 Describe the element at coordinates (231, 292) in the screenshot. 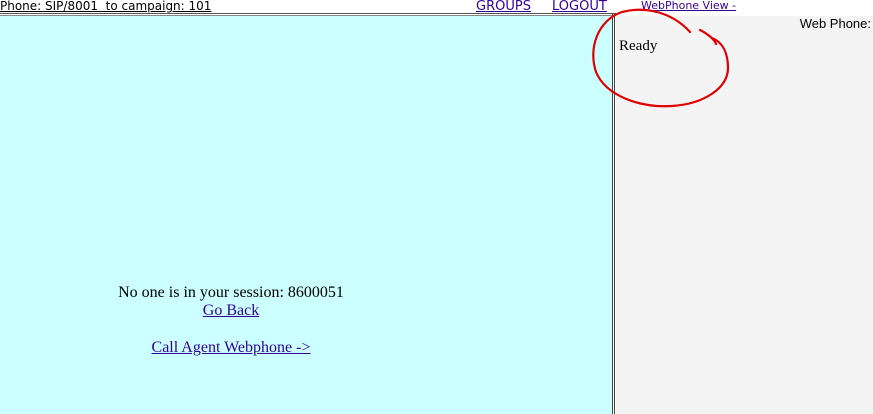

I see `session-status-text: No one is in your session: 8600051` at that location.